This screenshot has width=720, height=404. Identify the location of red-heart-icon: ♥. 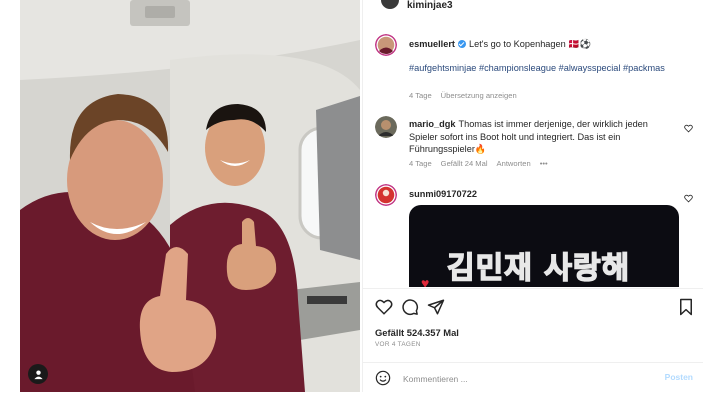
(425, 281).